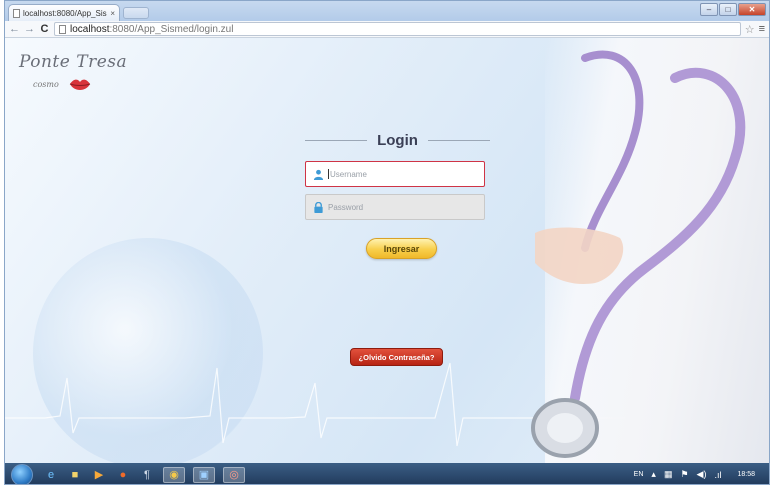 This screenshot has height=485, width=770. Describe the element at coordinates (112, 13) in the screenshot. I see `tab-close-icon: ×` at that location.